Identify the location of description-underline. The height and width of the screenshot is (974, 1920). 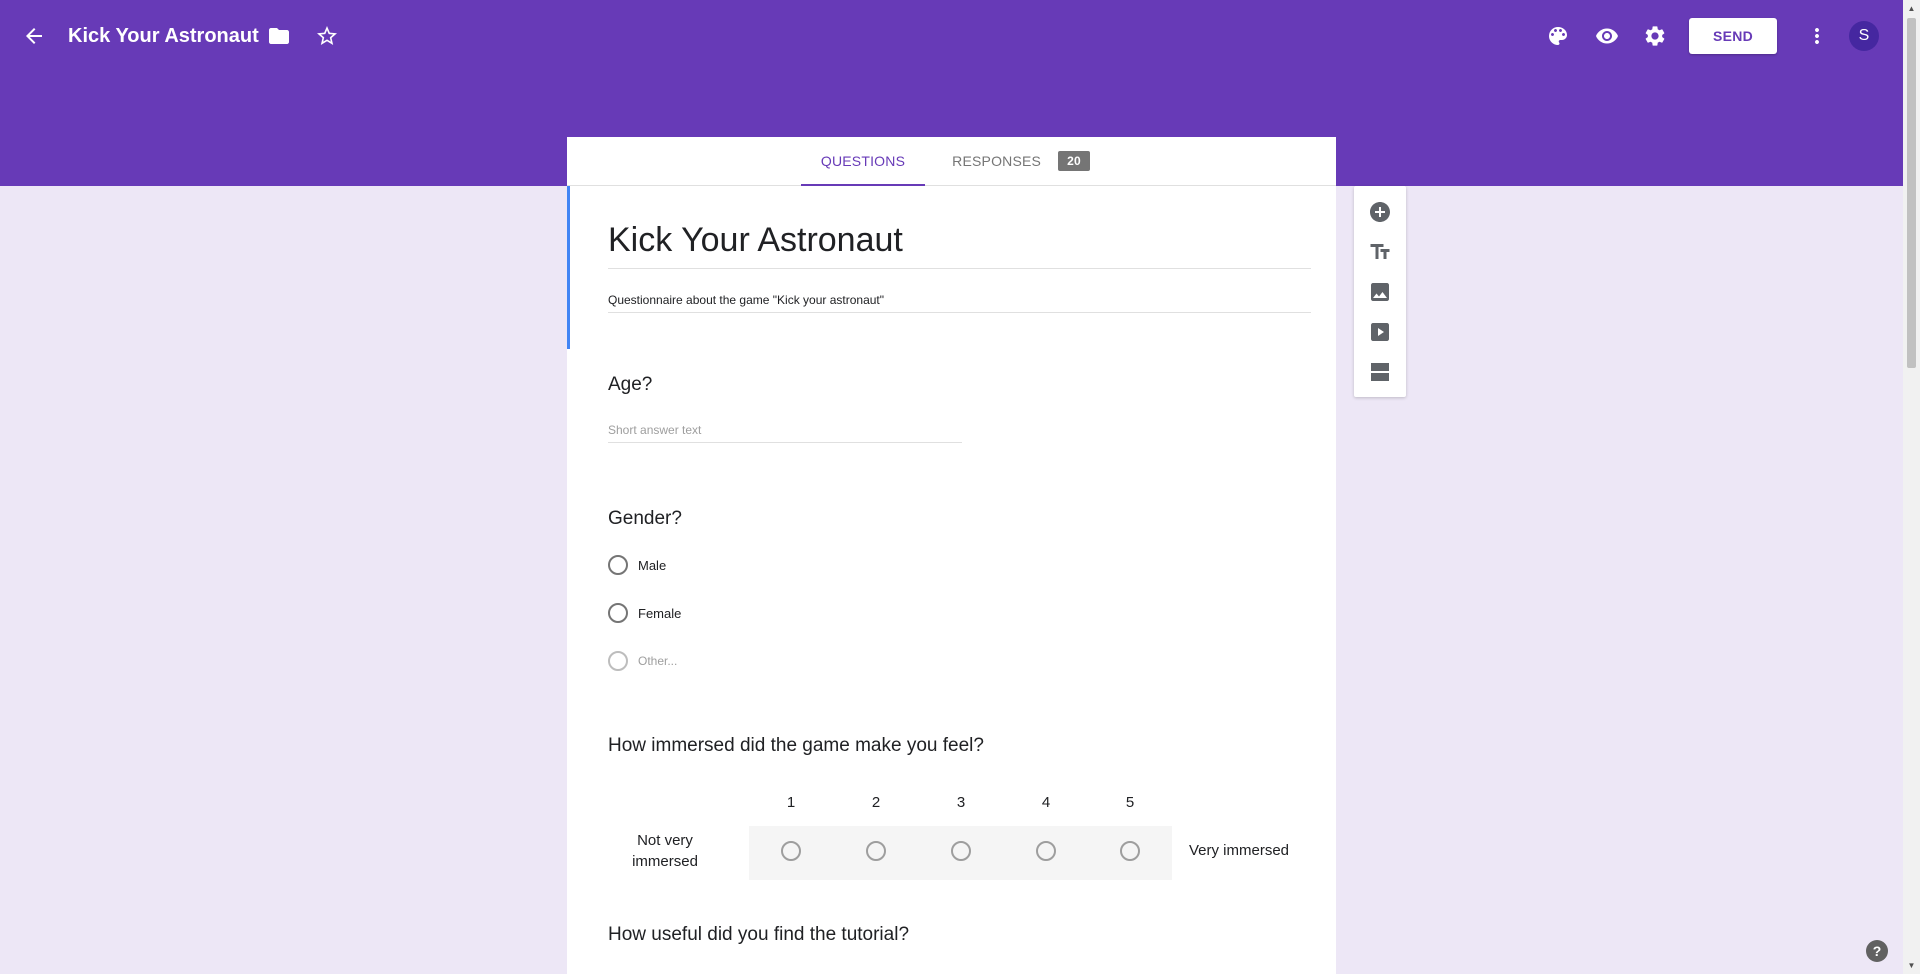
(959, 312).